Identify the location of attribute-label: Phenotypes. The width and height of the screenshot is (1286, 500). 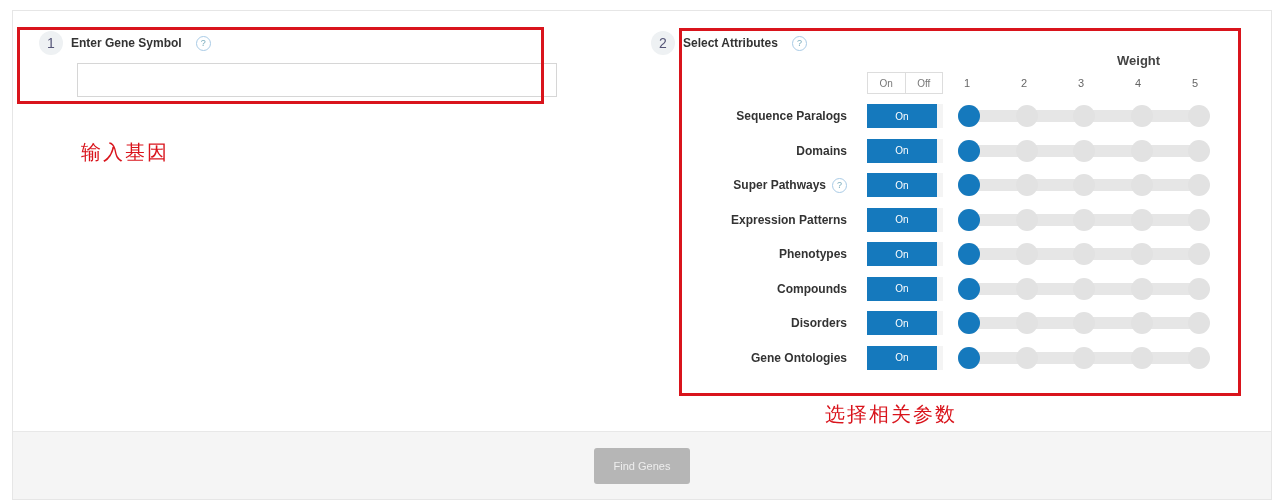
(813, 254).